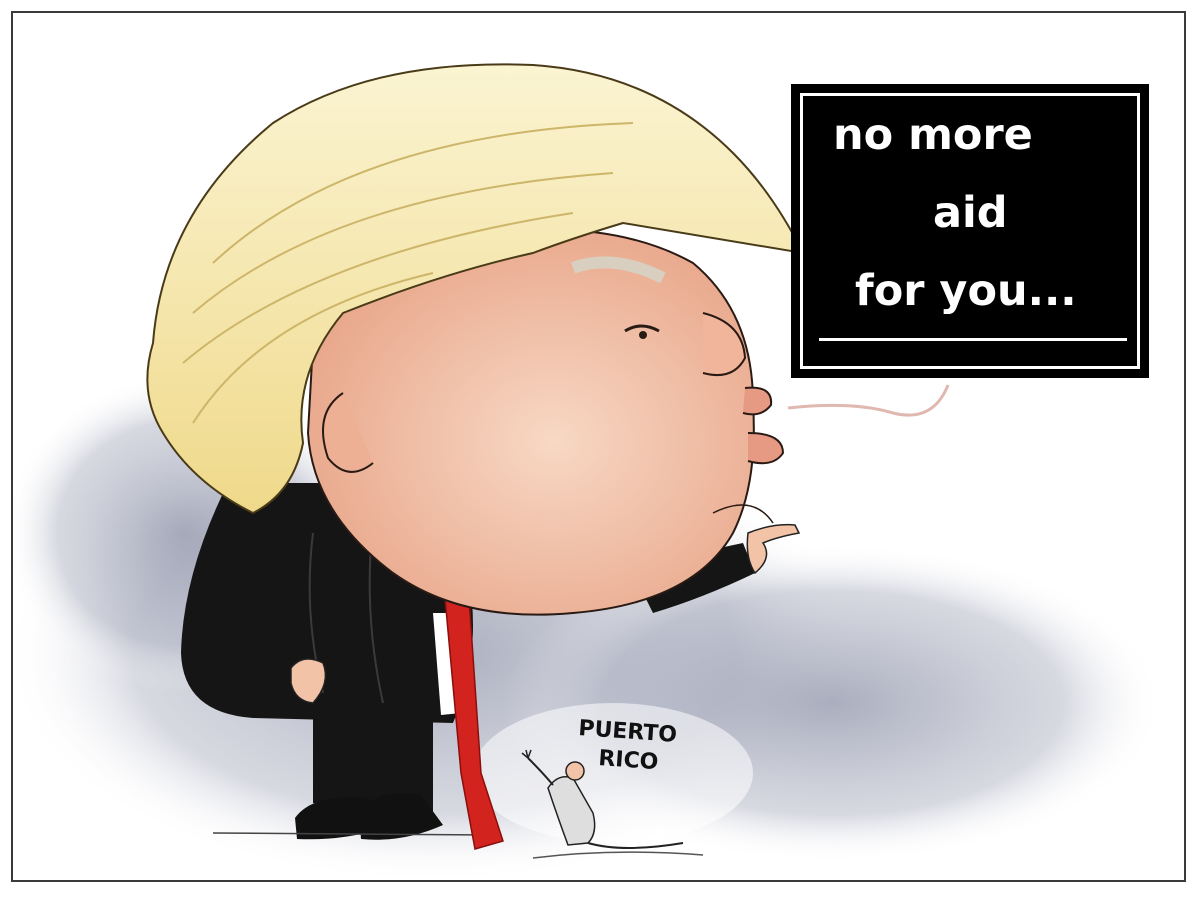 This screenshot has height=900, width=1200. What do you see at coordinates (868, 400) in the screenshot?
I see `breath-wisp` at bounding box center [868, 400].